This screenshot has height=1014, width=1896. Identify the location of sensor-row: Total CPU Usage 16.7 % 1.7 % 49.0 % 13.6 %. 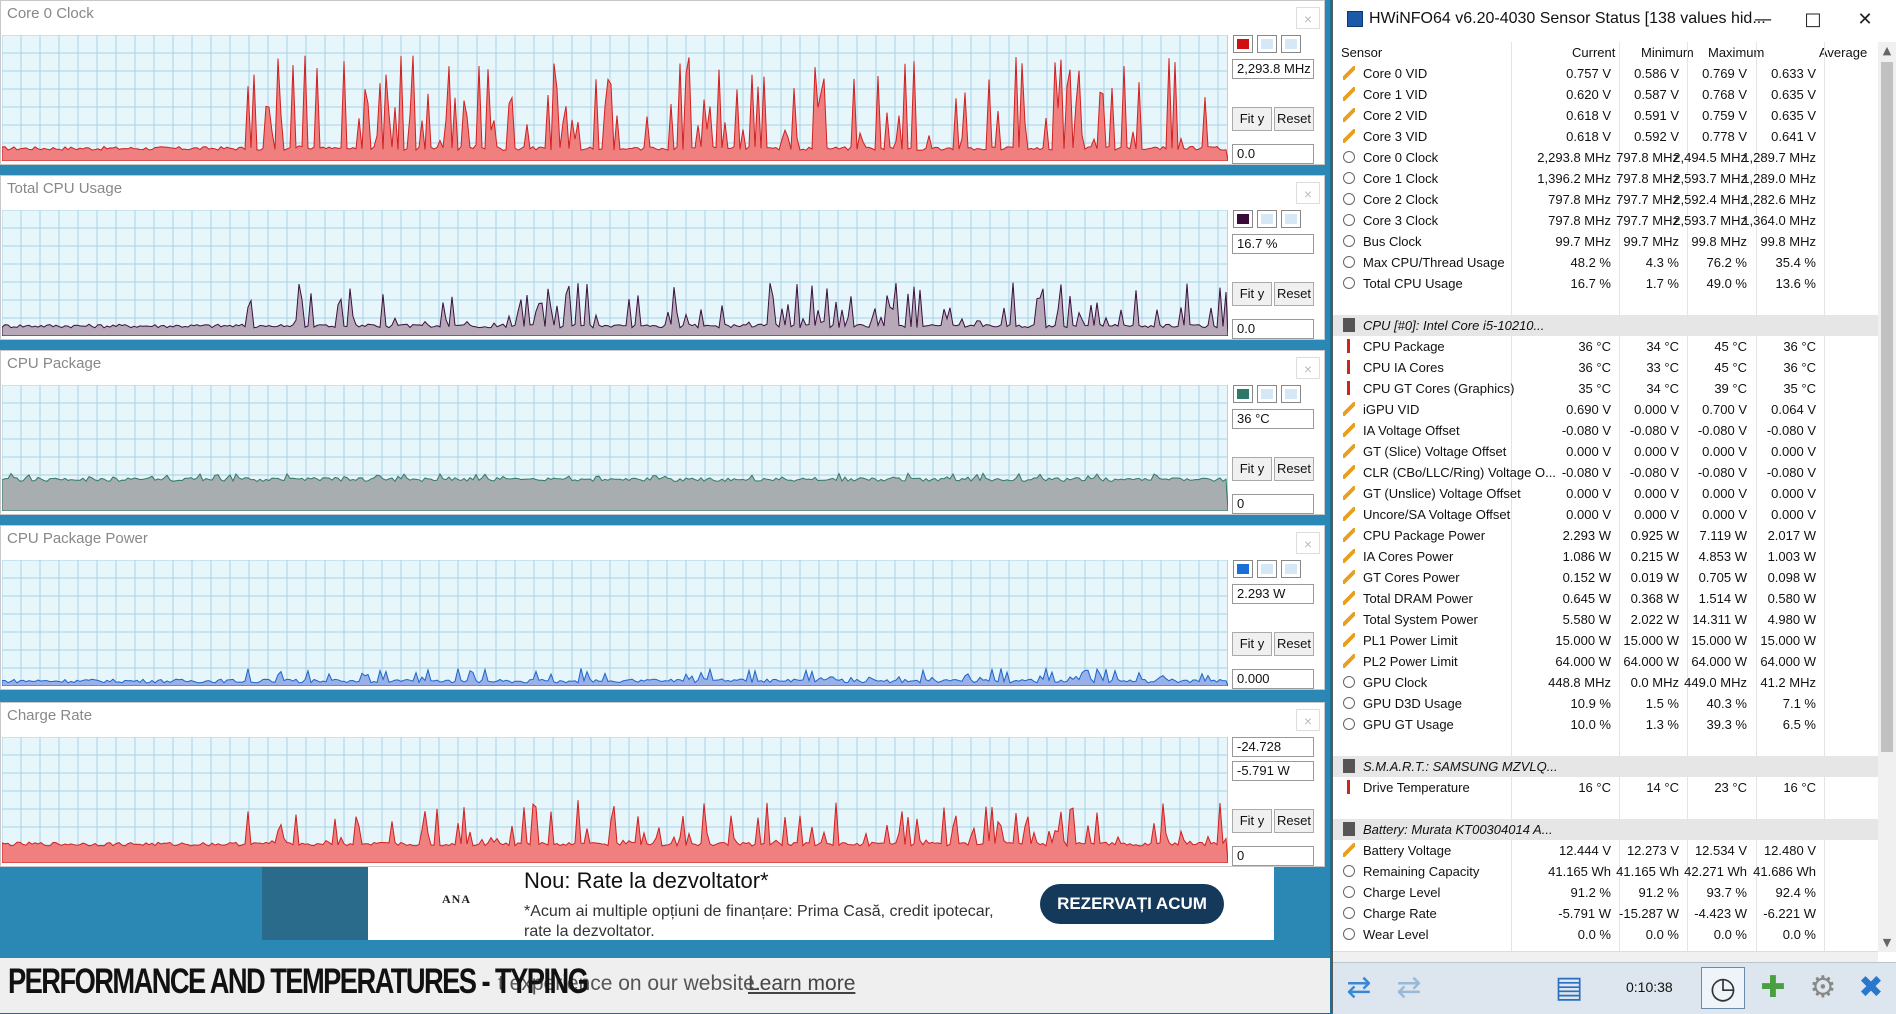
(1605, 283).